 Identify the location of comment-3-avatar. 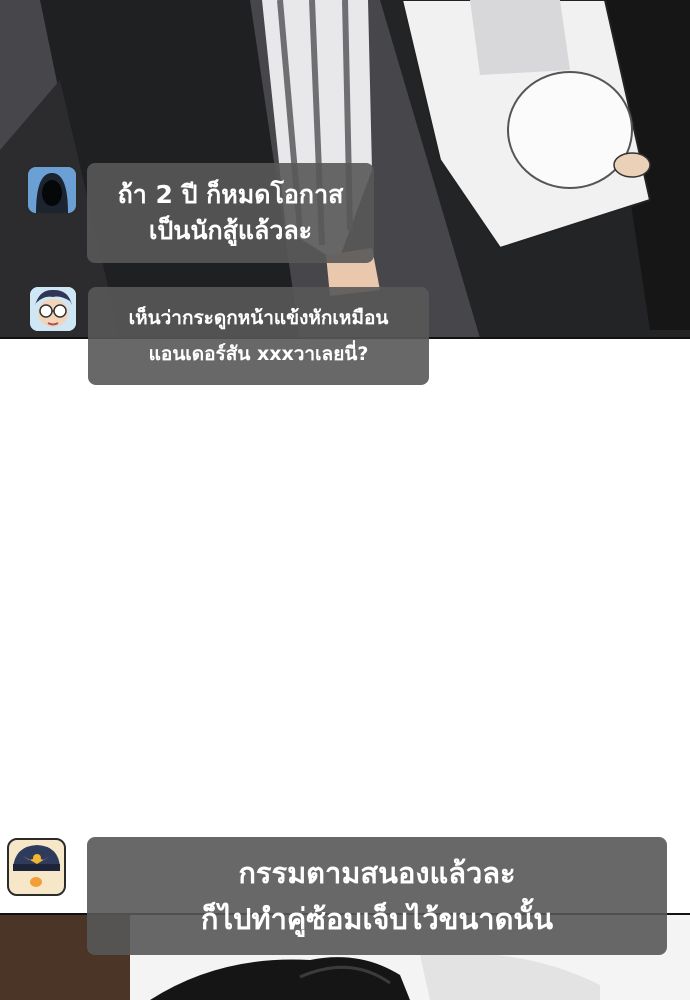
(36, 867).